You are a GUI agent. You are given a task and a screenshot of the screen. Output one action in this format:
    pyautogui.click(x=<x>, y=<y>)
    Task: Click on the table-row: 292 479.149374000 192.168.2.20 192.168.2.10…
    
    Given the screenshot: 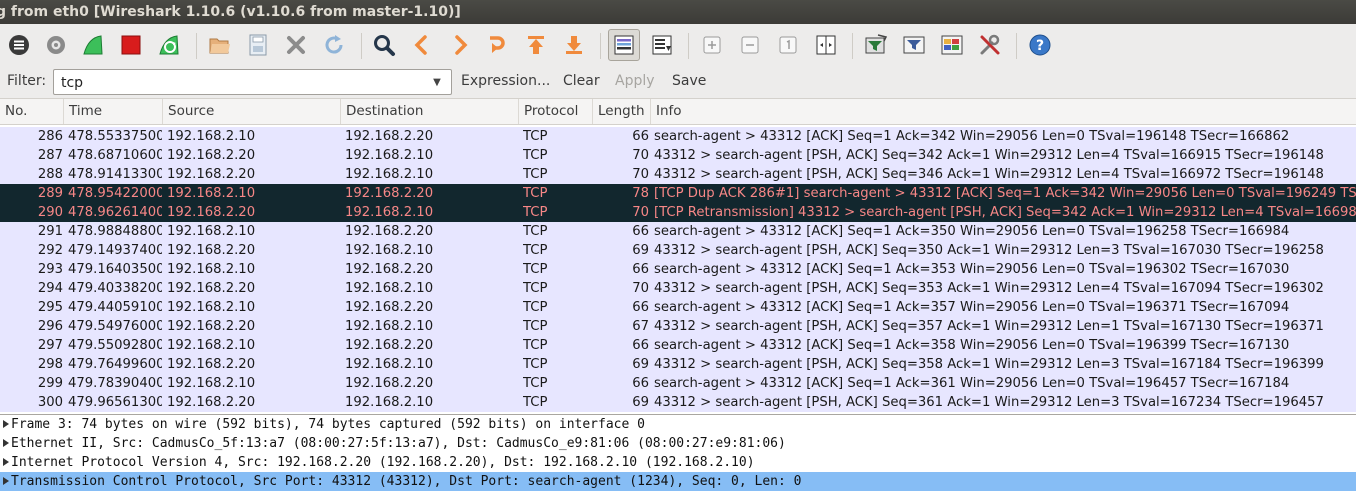 What is the action you would take?
    pyautogui.click(x=678, y=250)
    